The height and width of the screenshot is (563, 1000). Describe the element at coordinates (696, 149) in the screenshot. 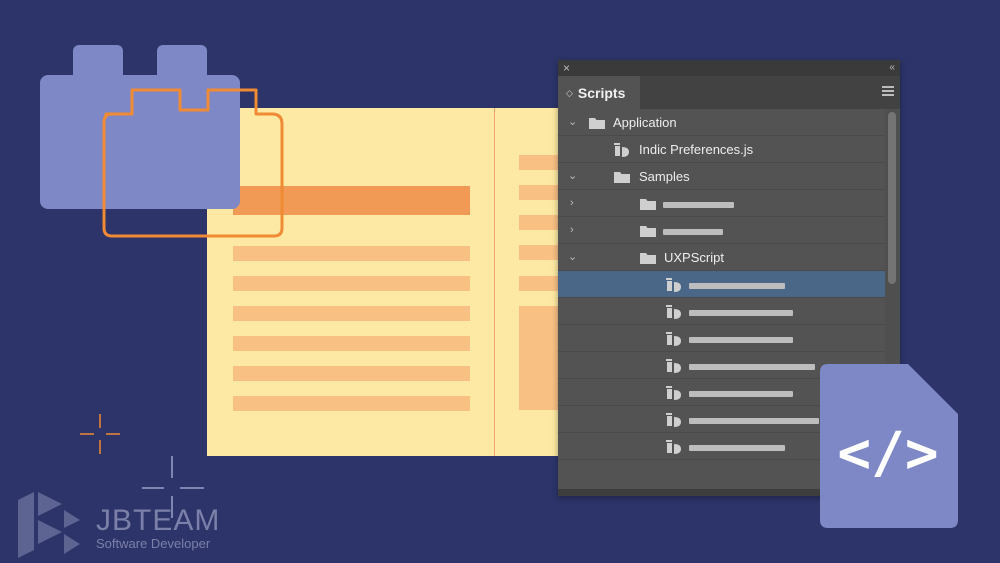

I see `tree-label: Indic Preferences.js` at that location.